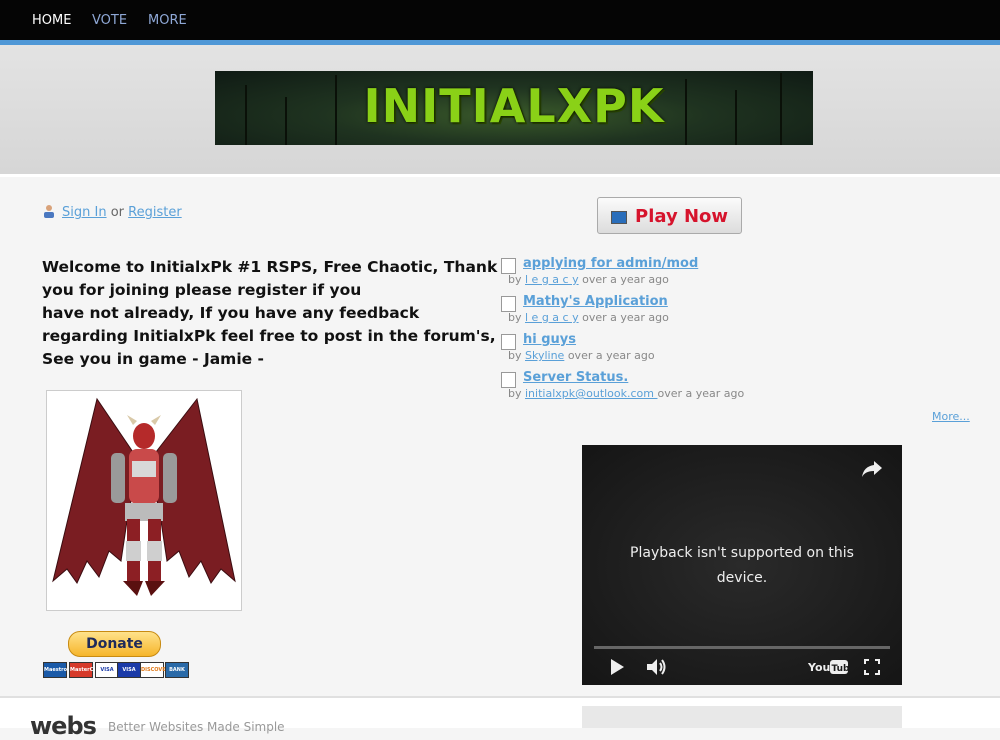 The width and height of the screenshot is (1000, 740). What do you see at coordinates (129, 670) in the screenshot?
I see `visa-electron-card-icon: VISA` at bounding box center [129, 670].